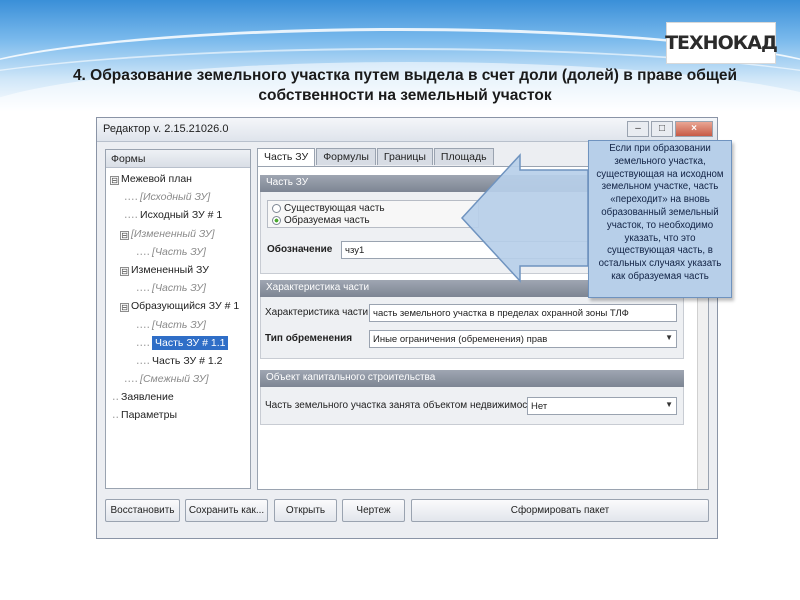  What do you see at coordinates (404, 156) in the screenshot?
I see `tab-borders: Границы` at bounding box center [404, 156].